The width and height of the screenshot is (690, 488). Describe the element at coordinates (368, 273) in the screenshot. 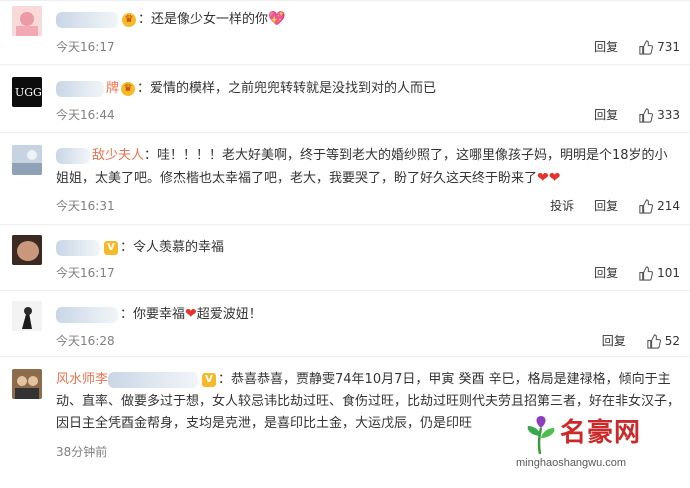

I see `comment-meta: 今天16:17 回复 101` at that location.